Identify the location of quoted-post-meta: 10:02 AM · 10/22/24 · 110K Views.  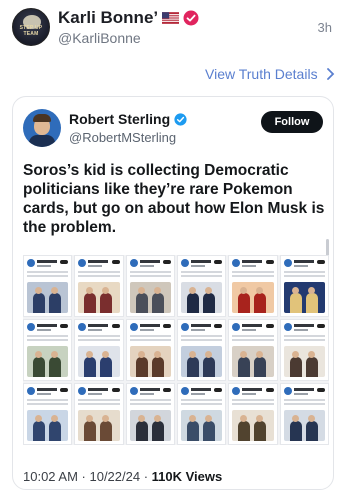
(122, 476).